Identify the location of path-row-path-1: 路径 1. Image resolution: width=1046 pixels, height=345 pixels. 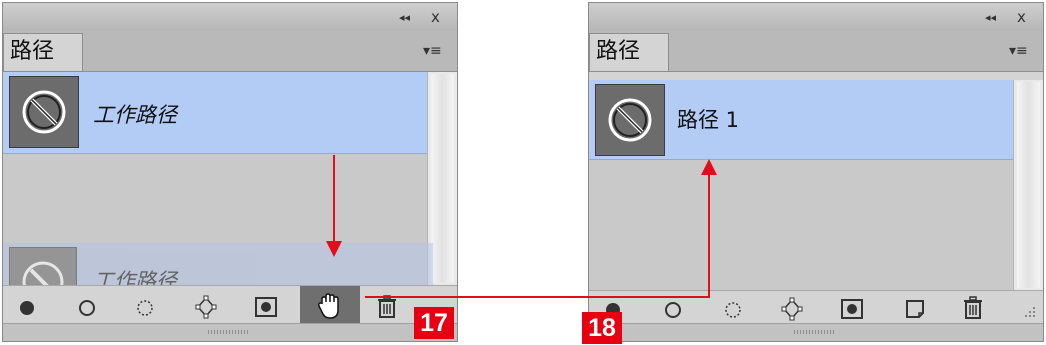
(801, 120).